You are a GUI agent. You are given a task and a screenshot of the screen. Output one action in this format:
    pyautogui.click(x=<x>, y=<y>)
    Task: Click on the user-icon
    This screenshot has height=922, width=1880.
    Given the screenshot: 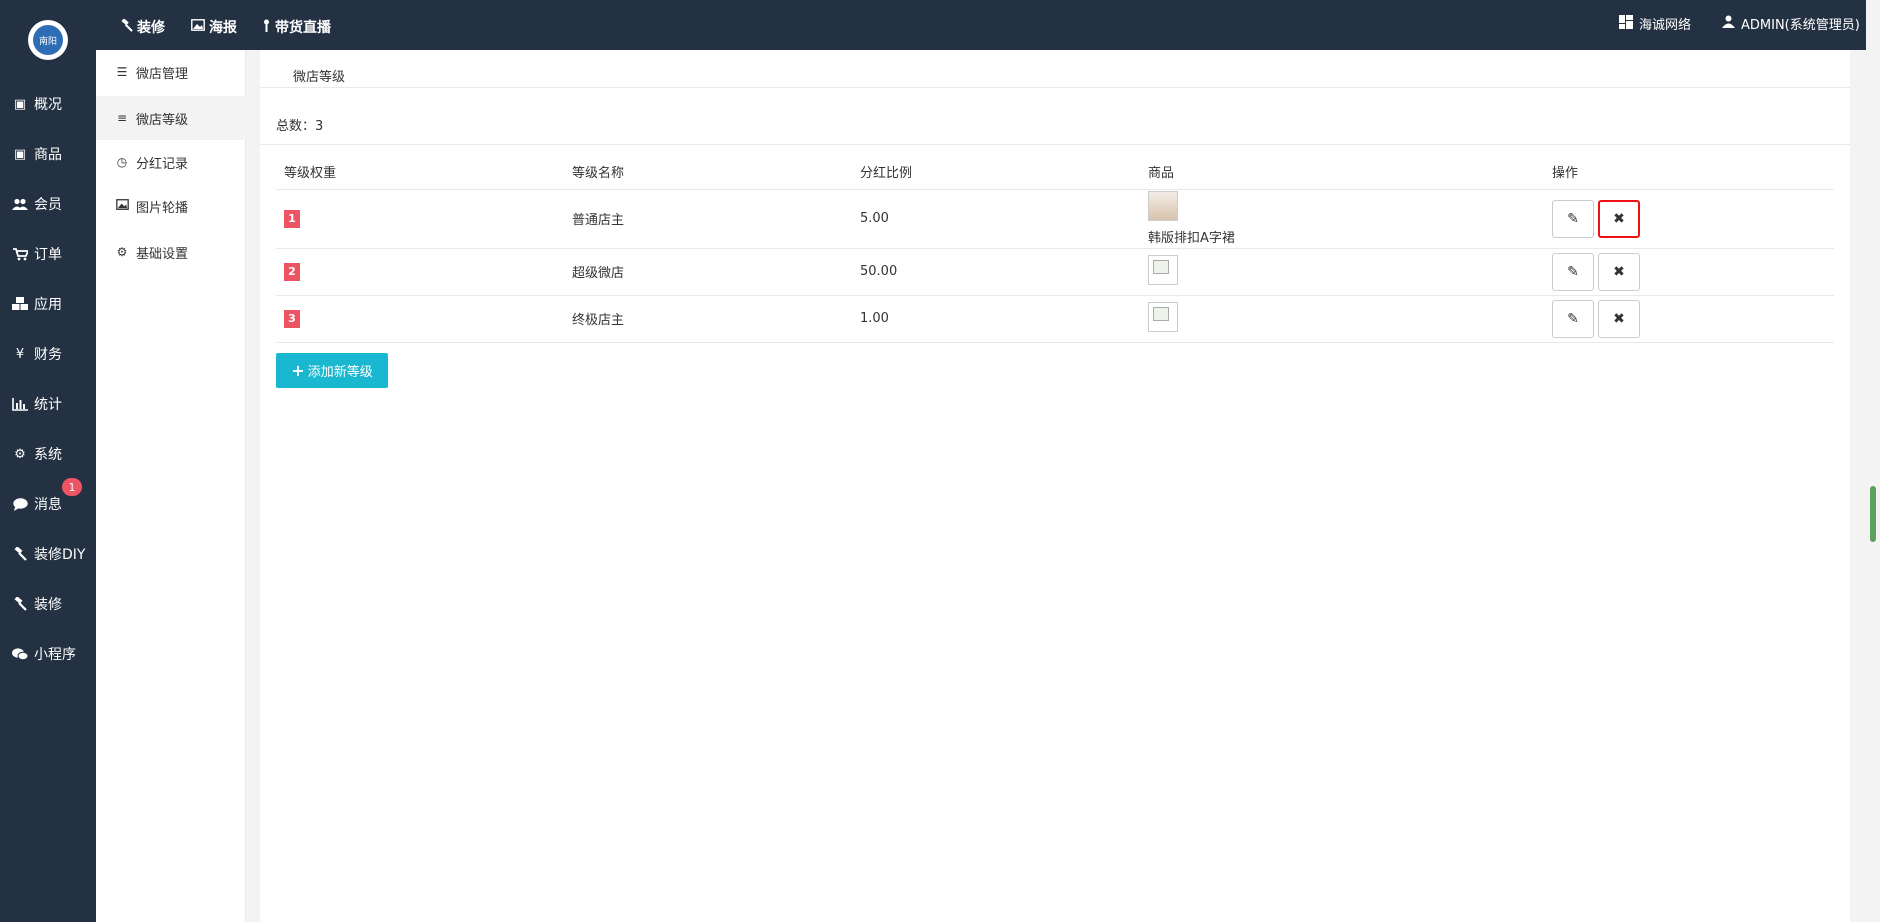 What is the action you would take?
    pyautogui.click(x=1728, y=23)
    